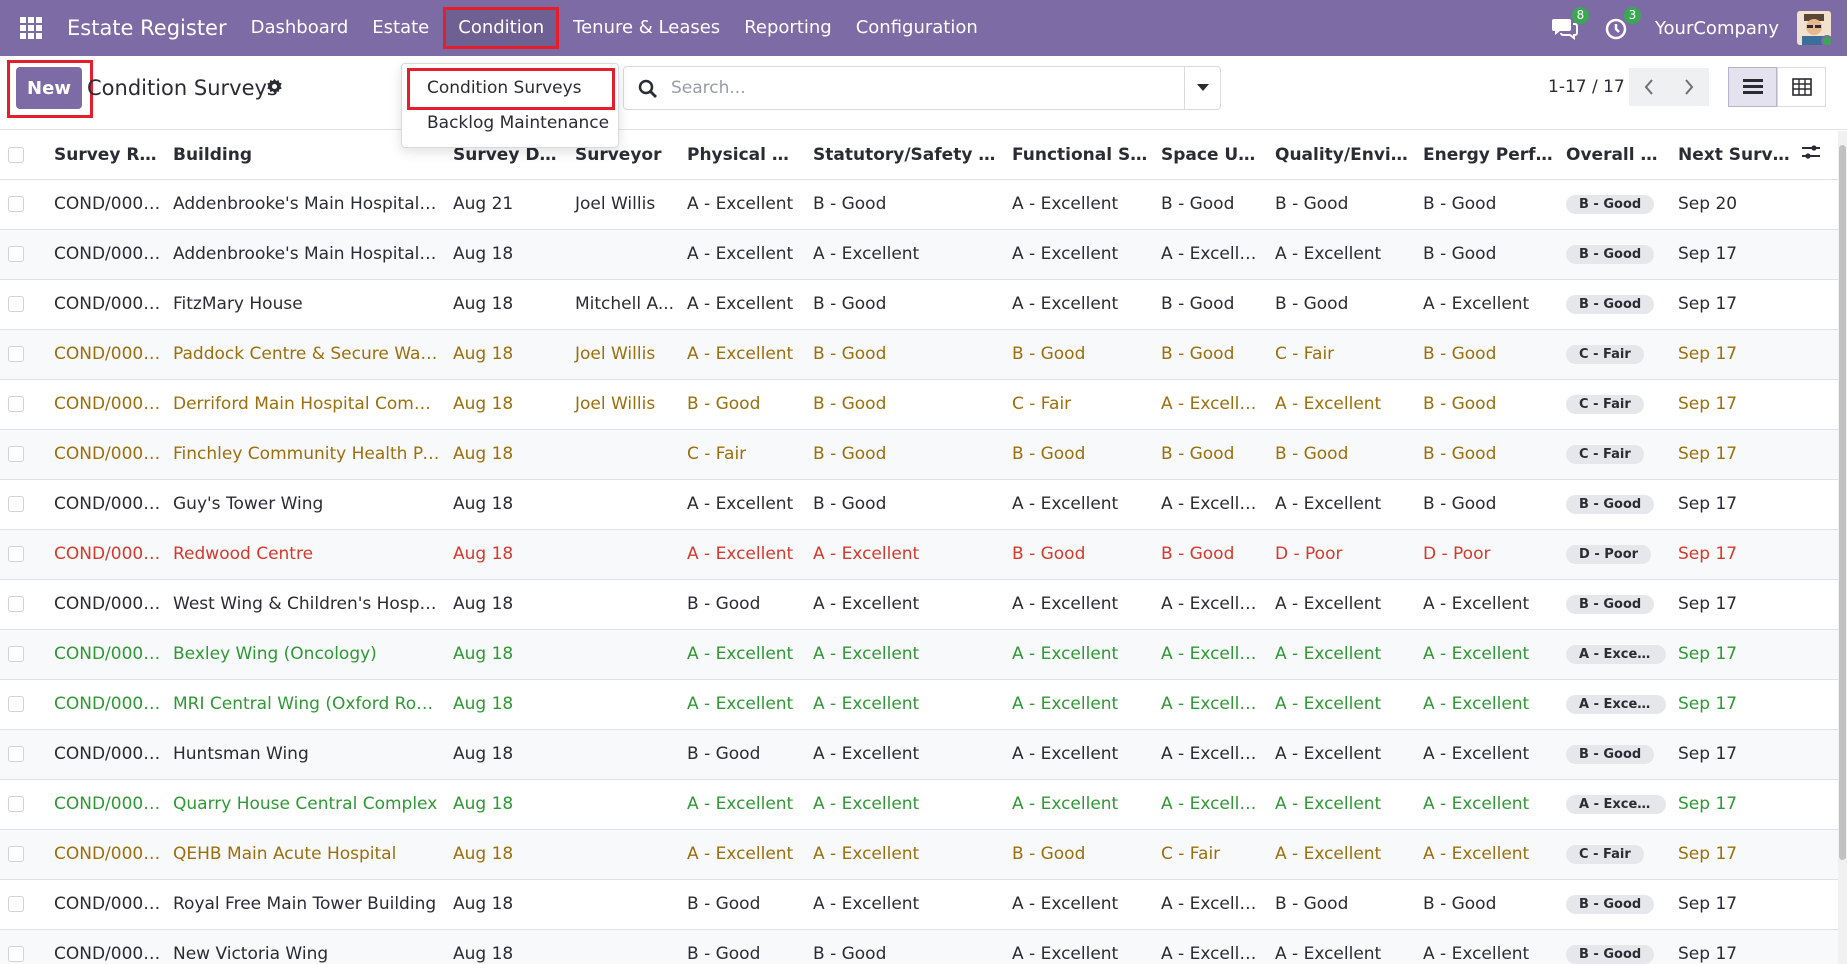 This screenshot has height=964, width=1847. I want to click on column-header-quality-environment: Quality/Envir., so click(1341, 155).